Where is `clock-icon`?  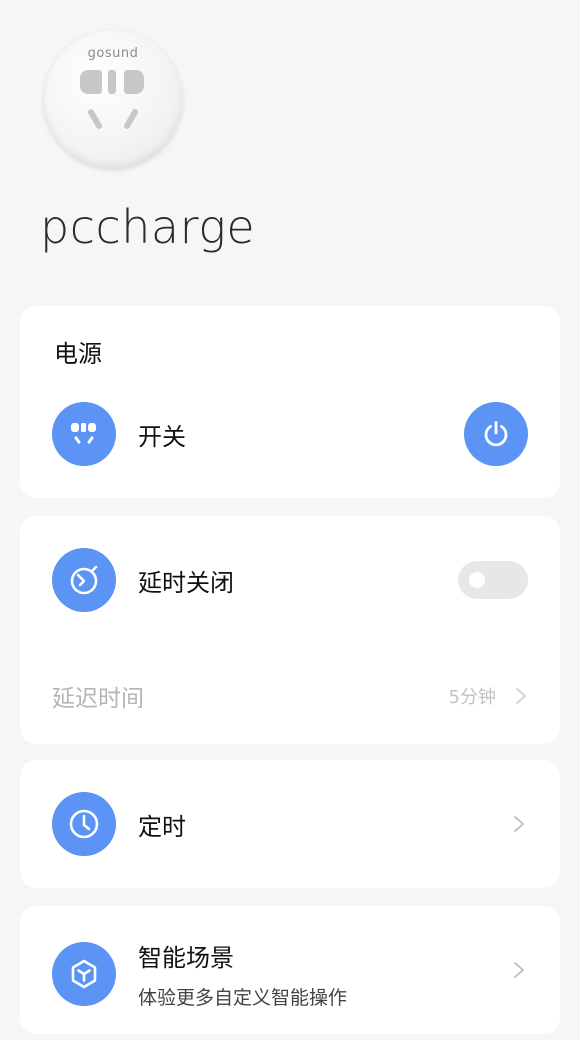 clock-icon is located at coordinates (84, 824).